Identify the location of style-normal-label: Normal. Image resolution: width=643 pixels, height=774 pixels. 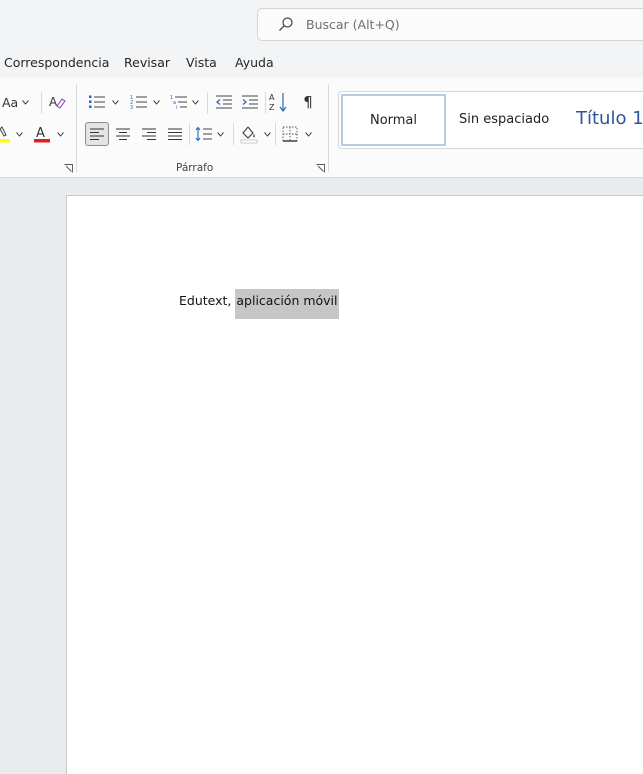
(393, 120).